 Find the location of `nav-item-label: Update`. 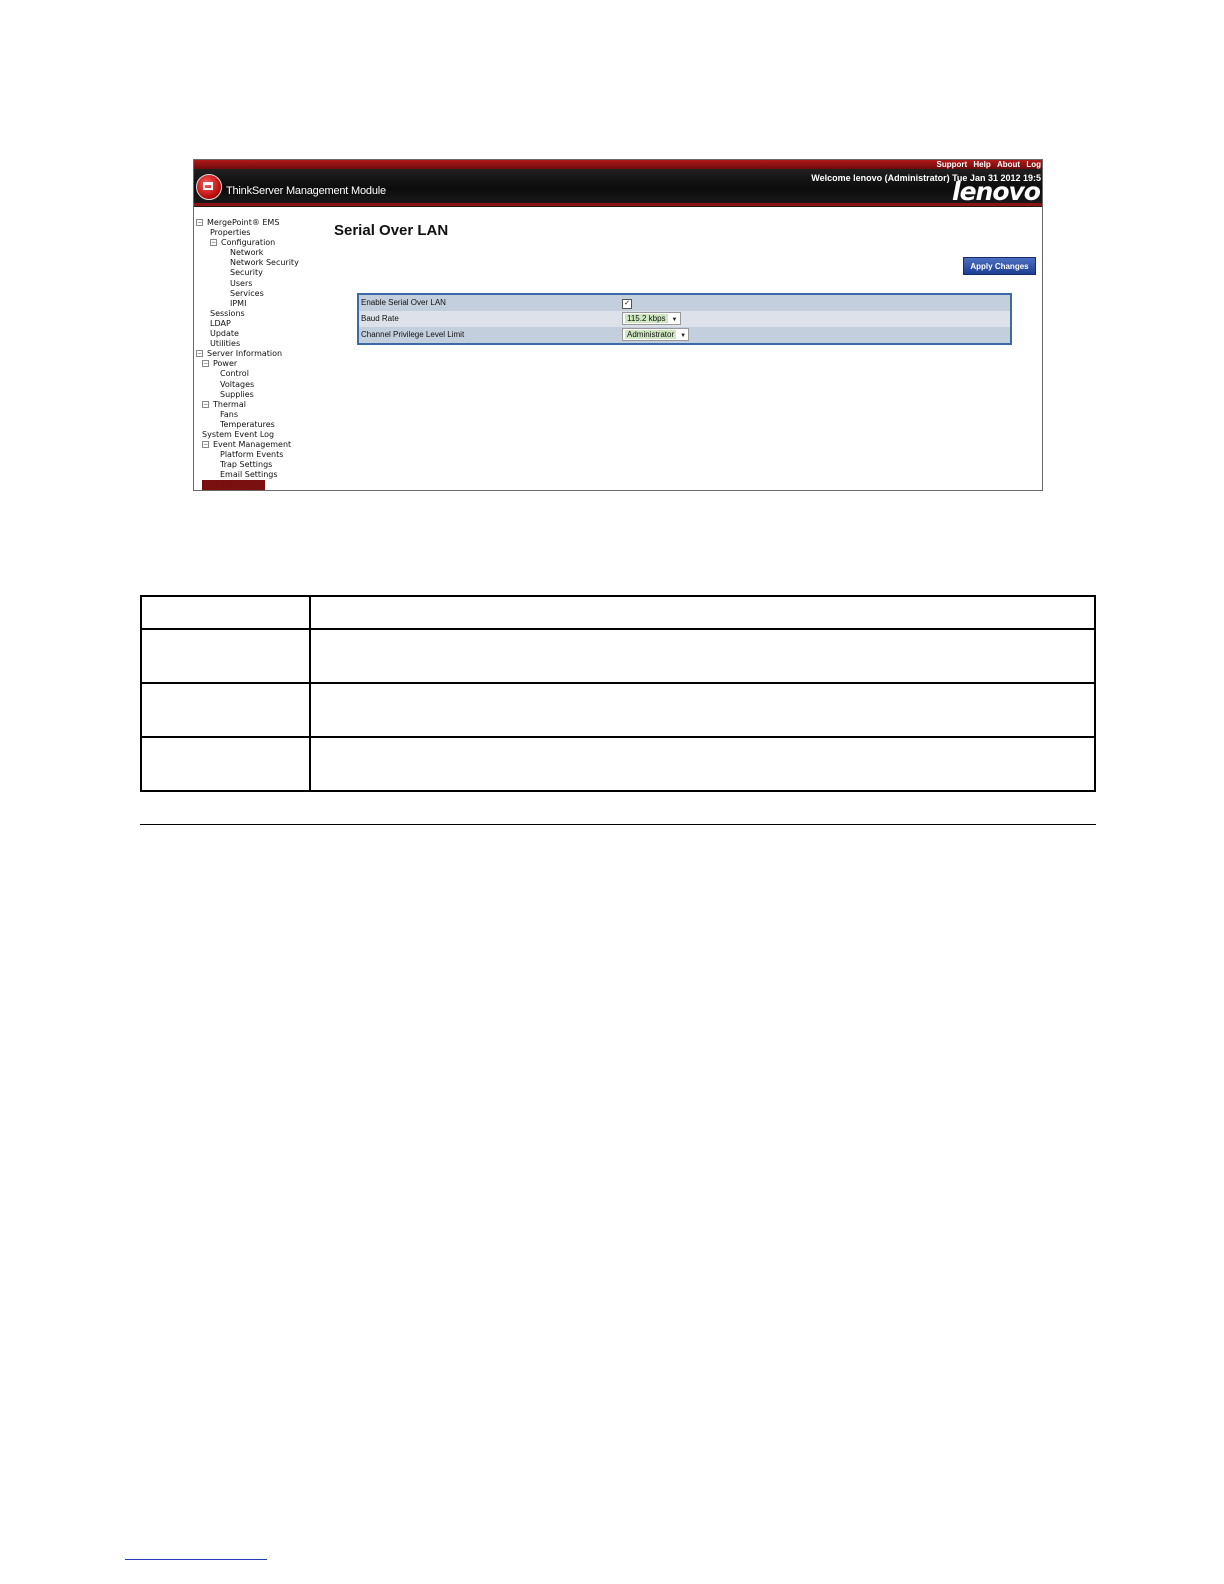

nav-item-label: Update is located at coordinates (224, 334).